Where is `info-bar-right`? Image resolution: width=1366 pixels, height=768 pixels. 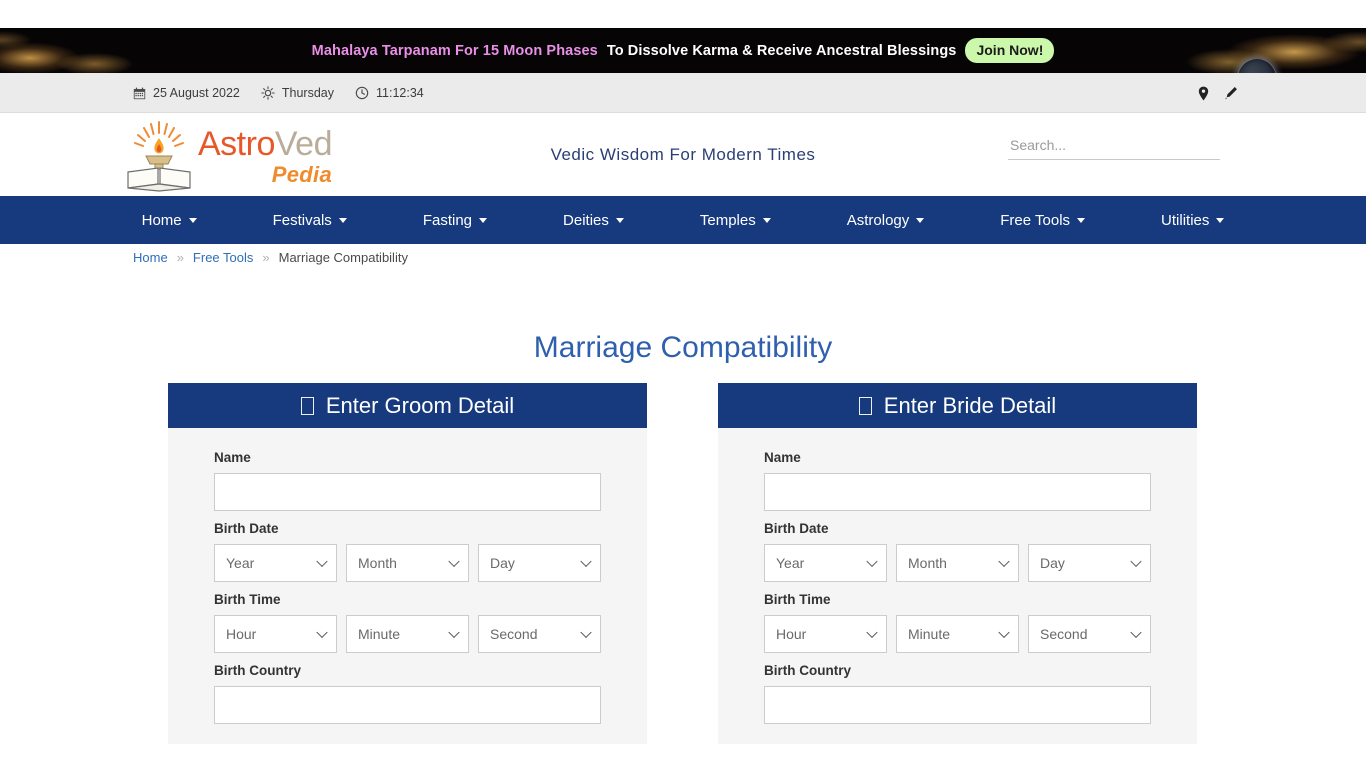 info-bar-right is located at coordinates (1217, 93).